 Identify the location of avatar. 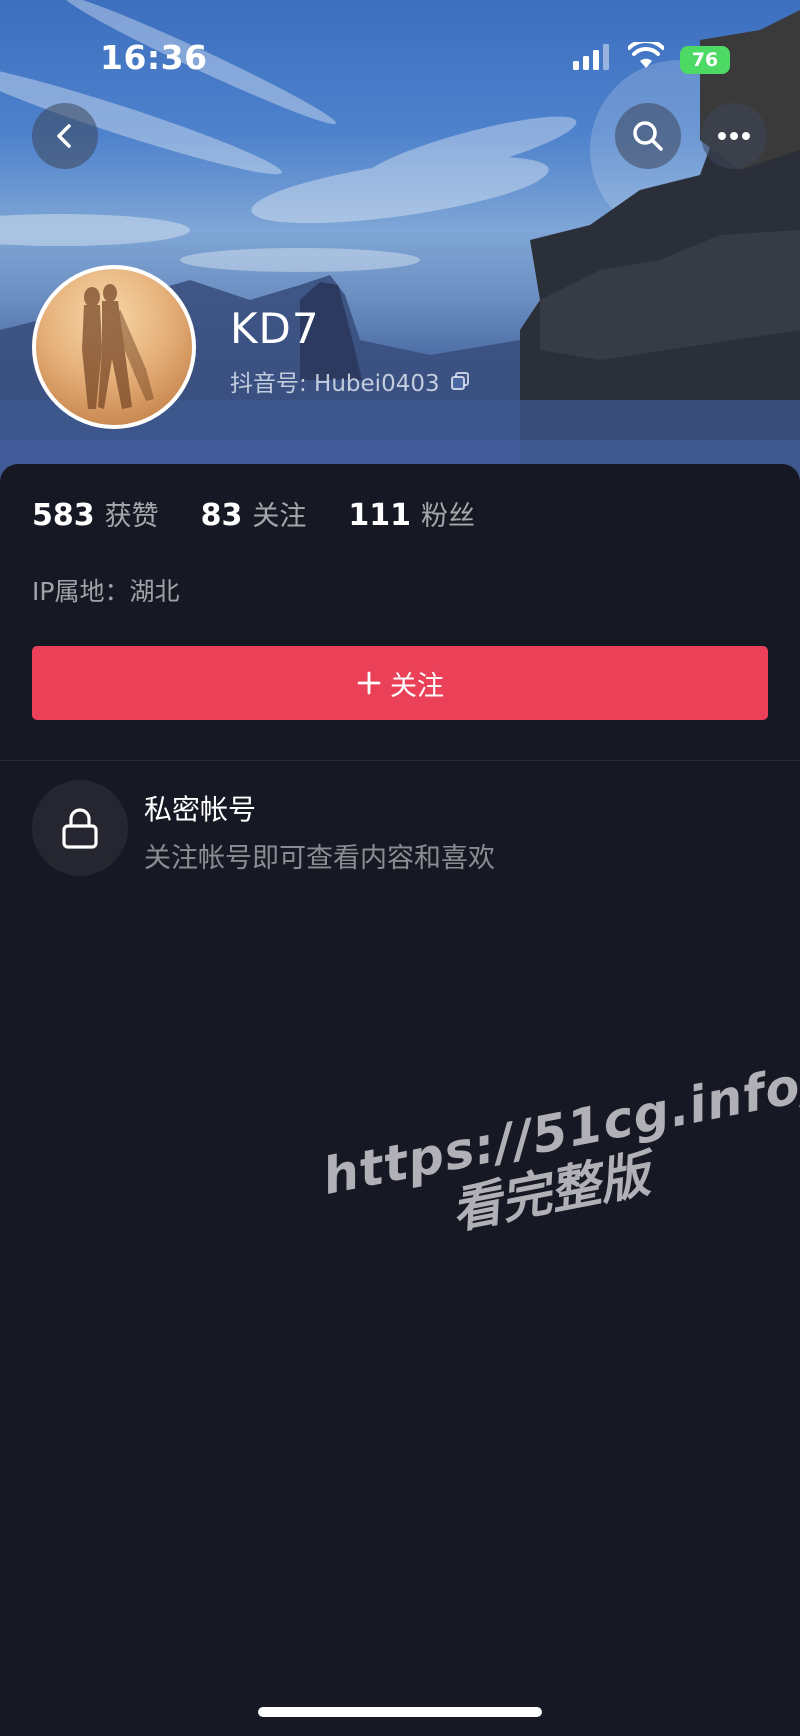
(114, 347).